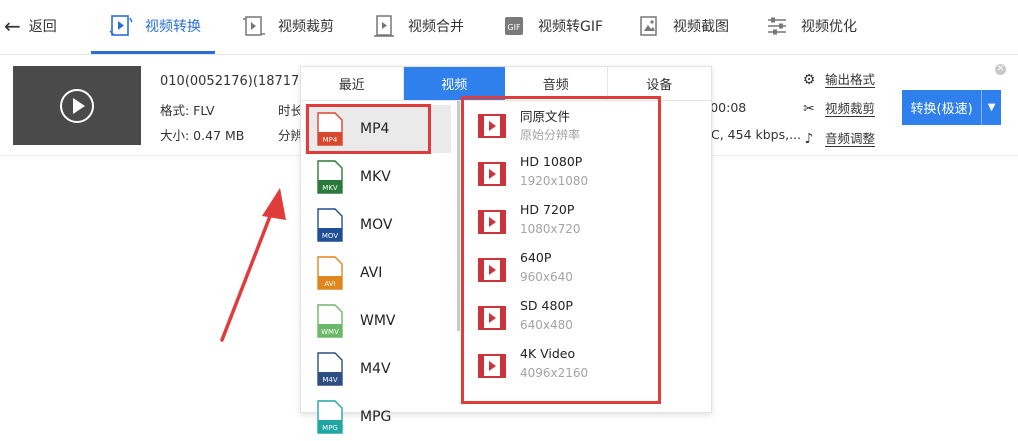 This screenshot has height=441, width=1018. I want to click on back-label: 返回, so click(42, 27).